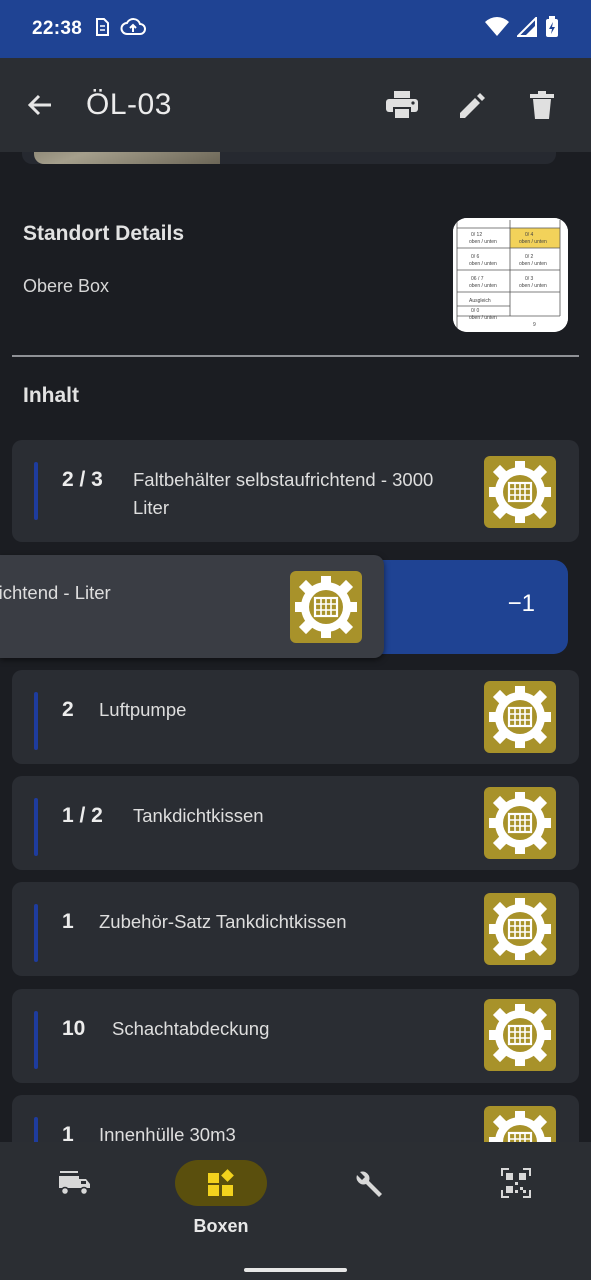 The height and width of the screenshot is (1280, 591). I want to click on nav-vehicles, so click(74, 1205).